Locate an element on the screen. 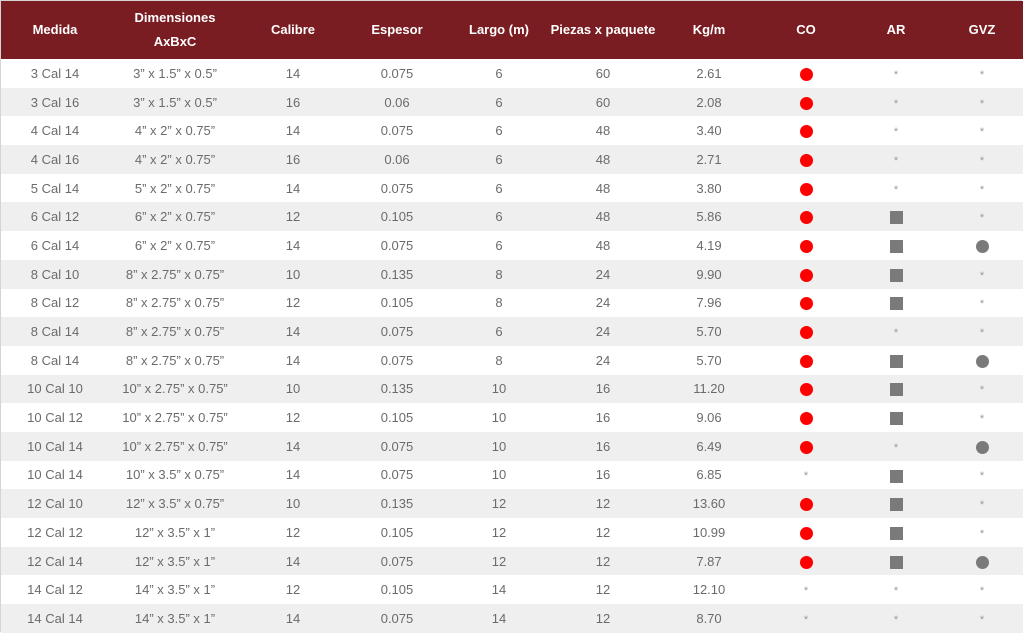 The width and height of the screenshot is (1024, 634). cell-kgm: 4.19 is located at coordinates (709, 245).